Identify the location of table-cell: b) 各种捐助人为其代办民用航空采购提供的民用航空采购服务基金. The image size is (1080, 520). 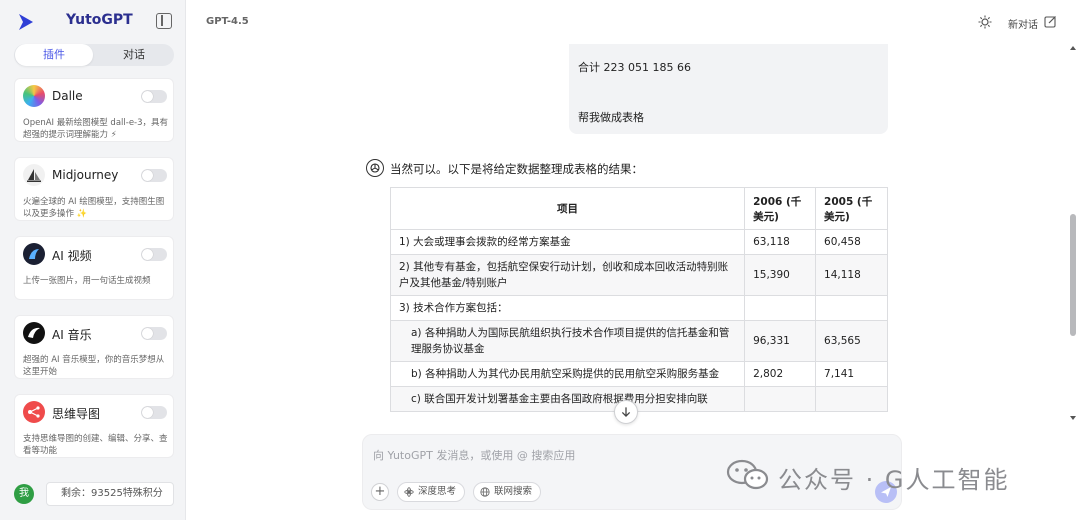
(568, 374).